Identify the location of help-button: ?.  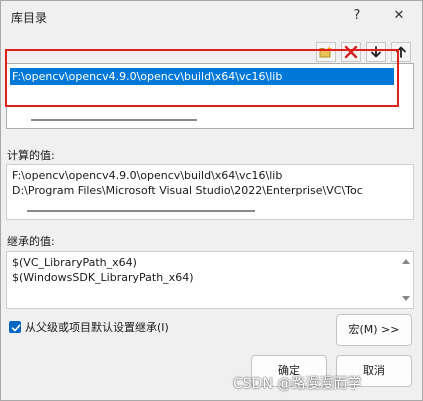
(357, 16).